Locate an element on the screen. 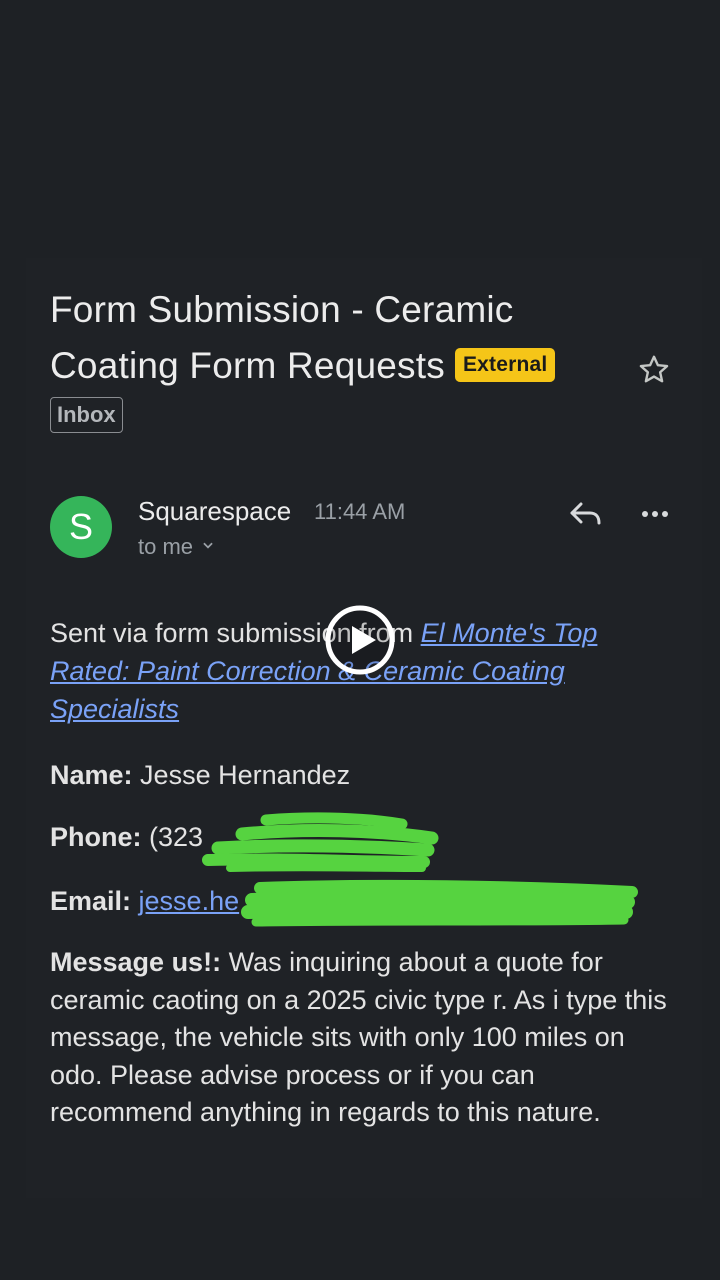  email-link: jesse.he is located at coordinates (189, 901).